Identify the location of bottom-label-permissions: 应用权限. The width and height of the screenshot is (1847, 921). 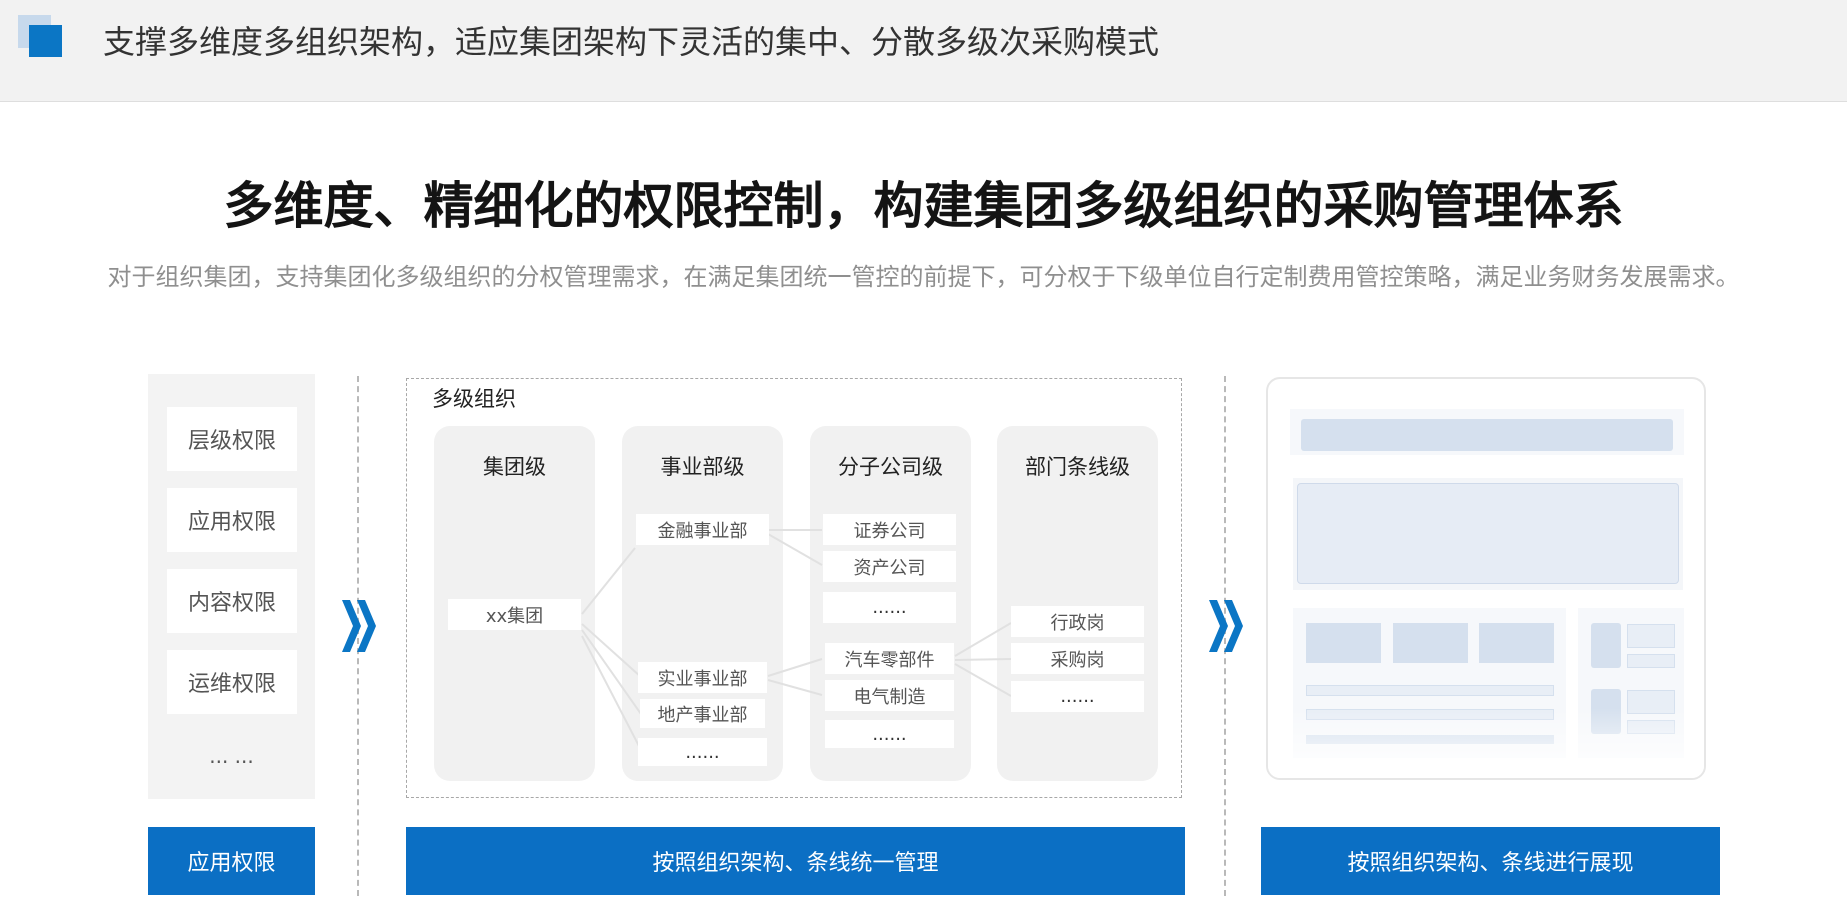
(231, 861).